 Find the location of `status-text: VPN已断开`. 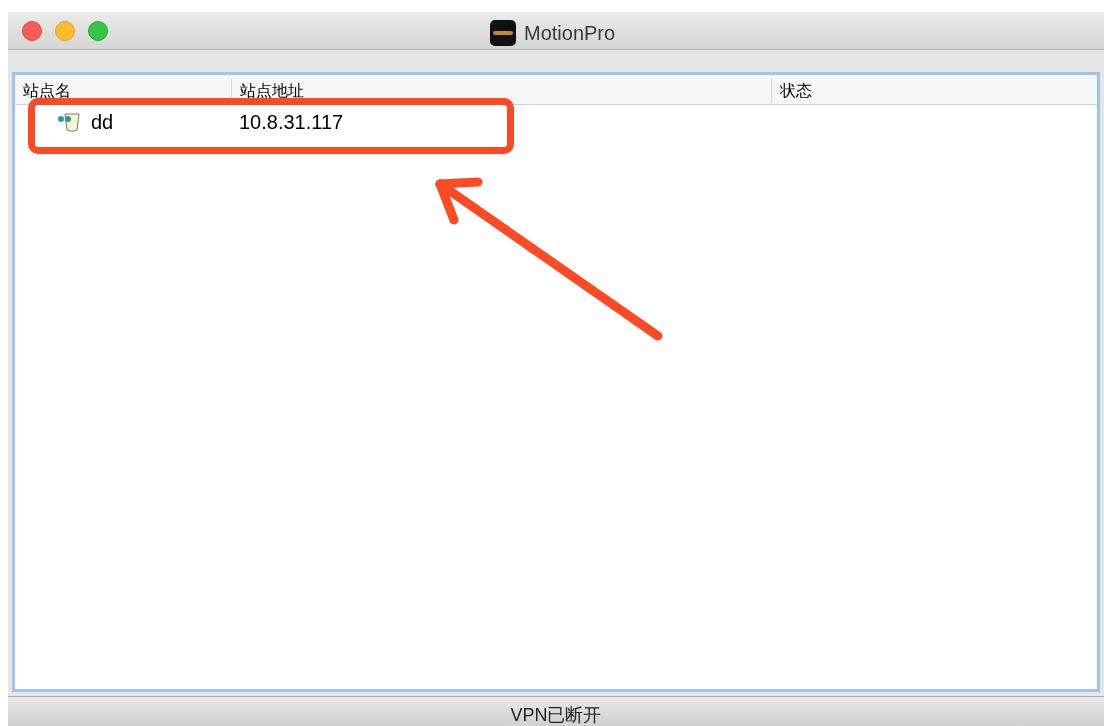

status-text: VPN已断开 is located at coordinates (556, 715).